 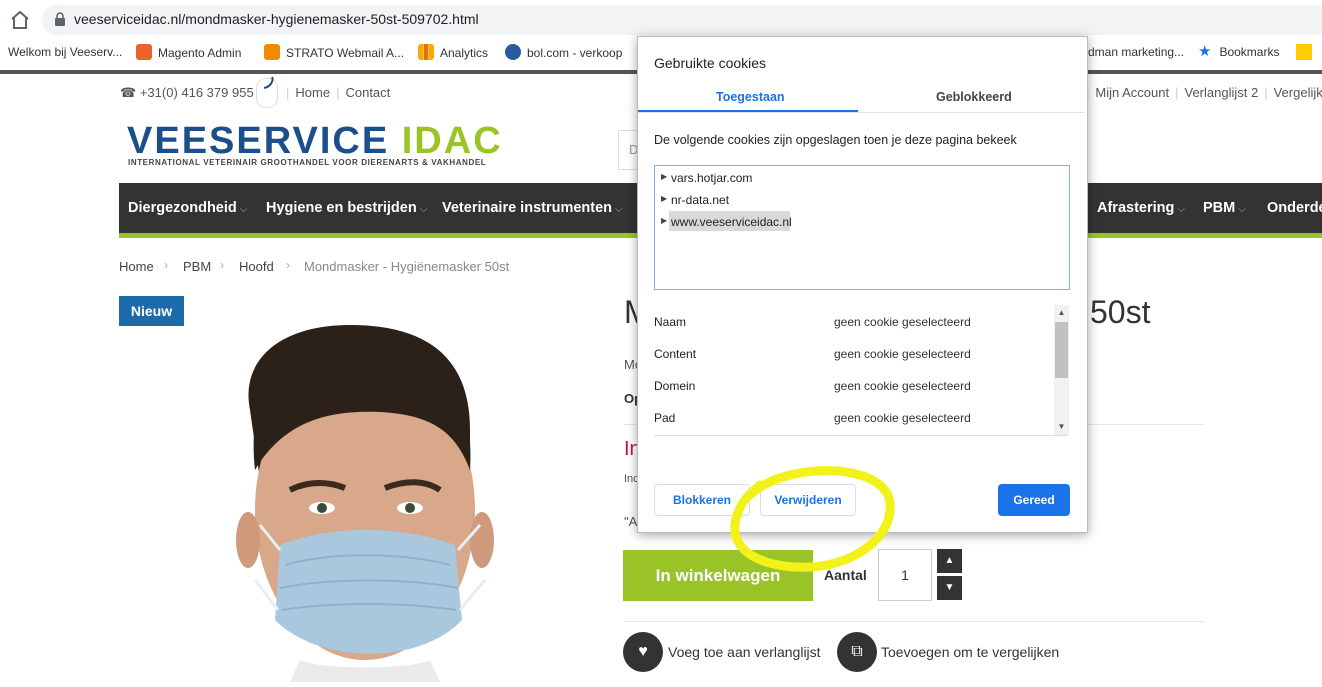 I want to click on nav-item-pbm: PBM ⌵, so click(x=1224, y=208).